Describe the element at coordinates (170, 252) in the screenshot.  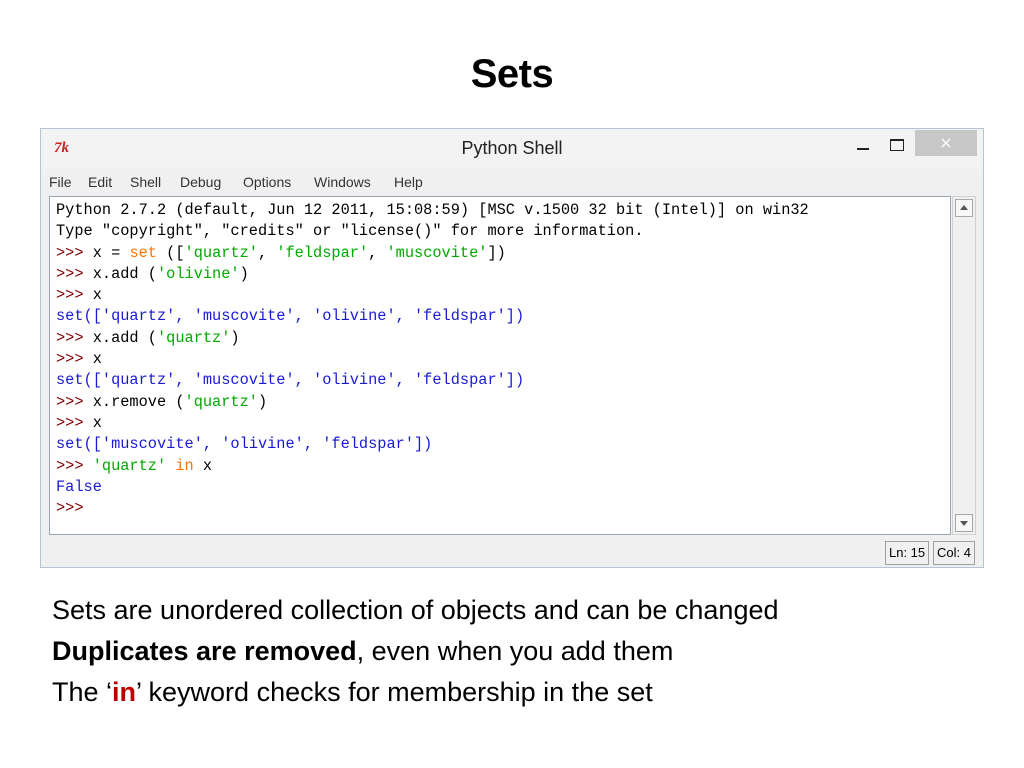
I see `shell-token: ([` at that location.